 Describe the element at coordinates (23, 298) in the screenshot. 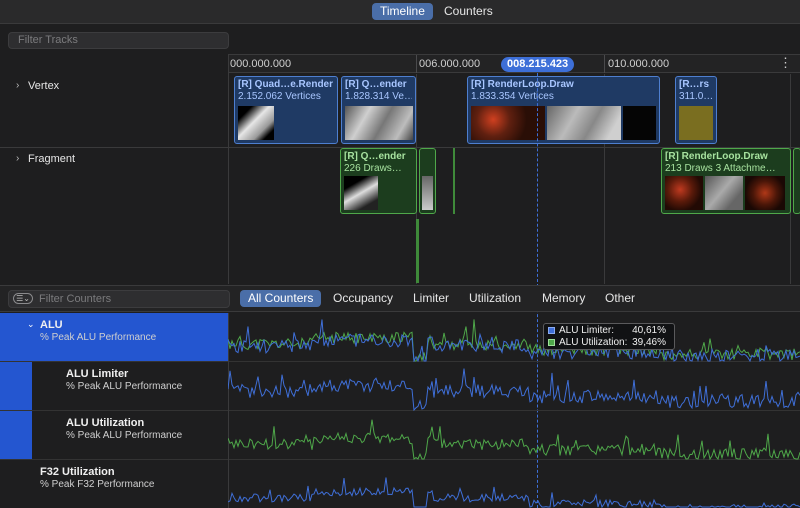

I see `filter-icon: ☰⌄` at that location.